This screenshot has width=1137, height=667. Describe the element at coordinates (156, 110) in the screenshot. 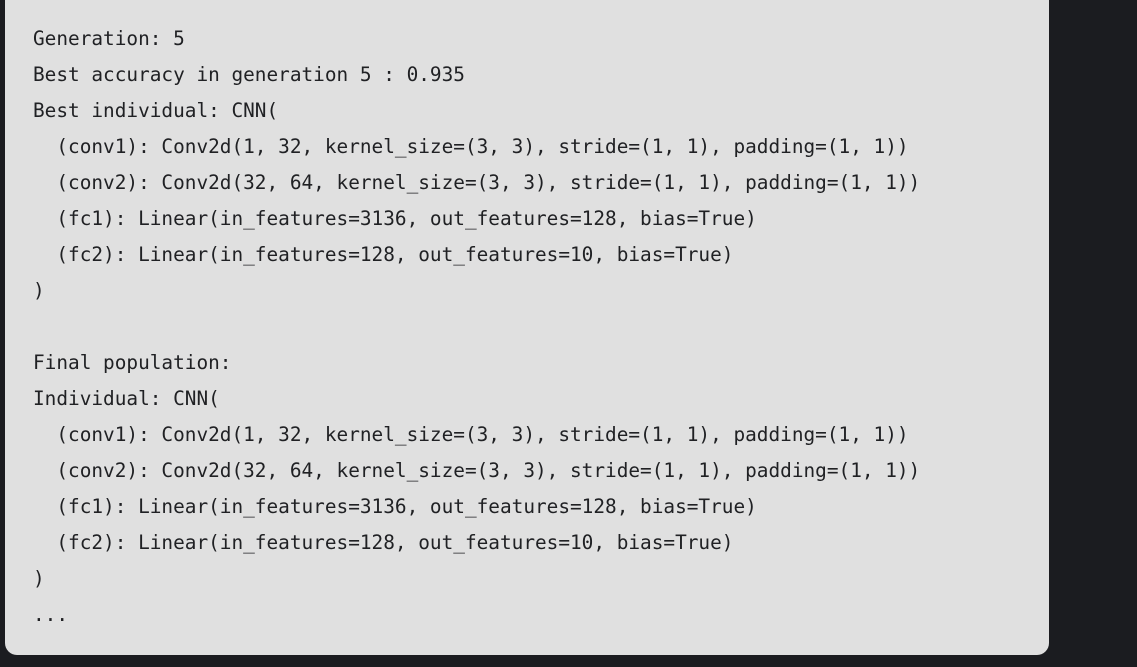

I see `code-line: Best individual: CNN(` at that location.